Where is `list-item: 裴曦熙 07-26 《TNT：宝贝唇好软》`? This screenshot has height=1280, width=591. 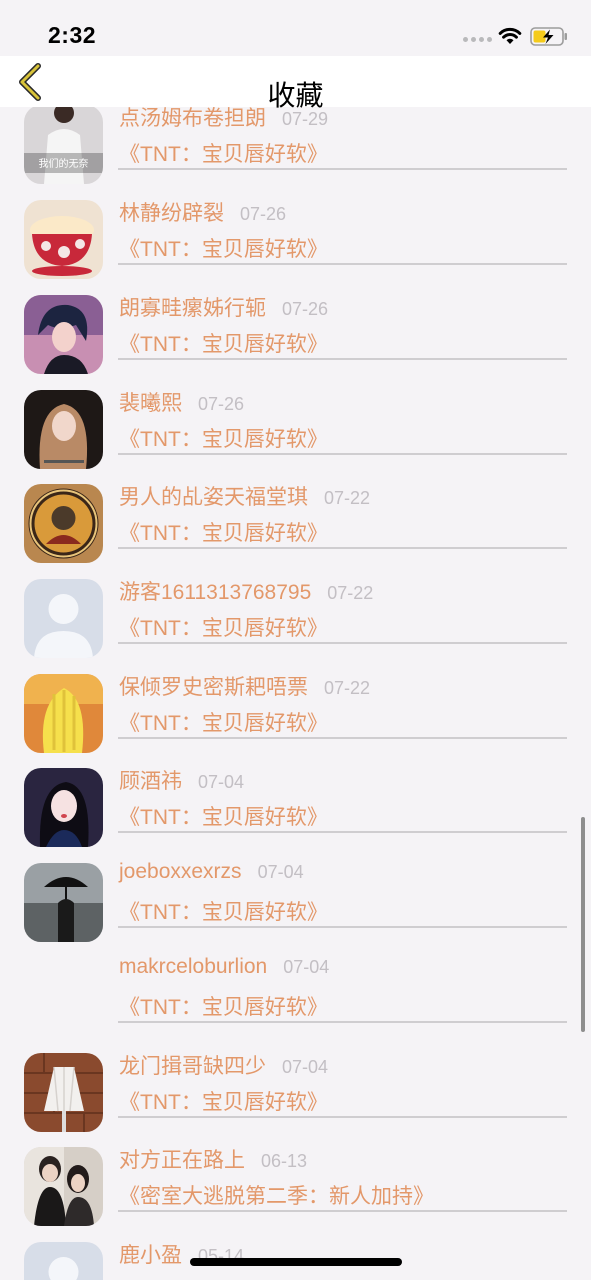 list-item: 裴曦熙 07-26 《TNT：宝贝唇好软》 is located at coordinates (295, 427).